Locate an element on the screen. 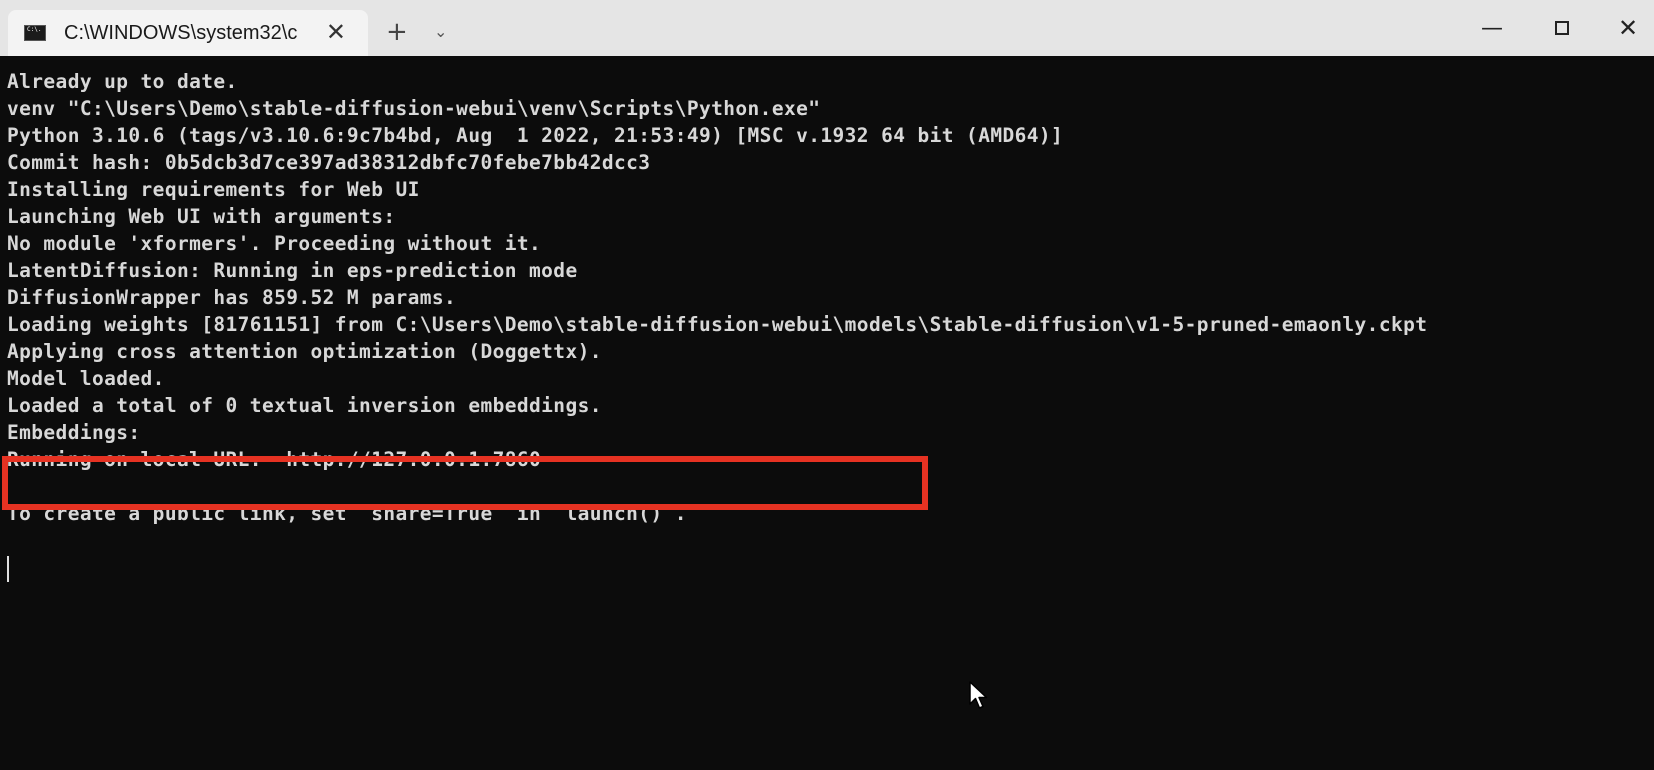  text-cursor is located at coordinates (8, 569).